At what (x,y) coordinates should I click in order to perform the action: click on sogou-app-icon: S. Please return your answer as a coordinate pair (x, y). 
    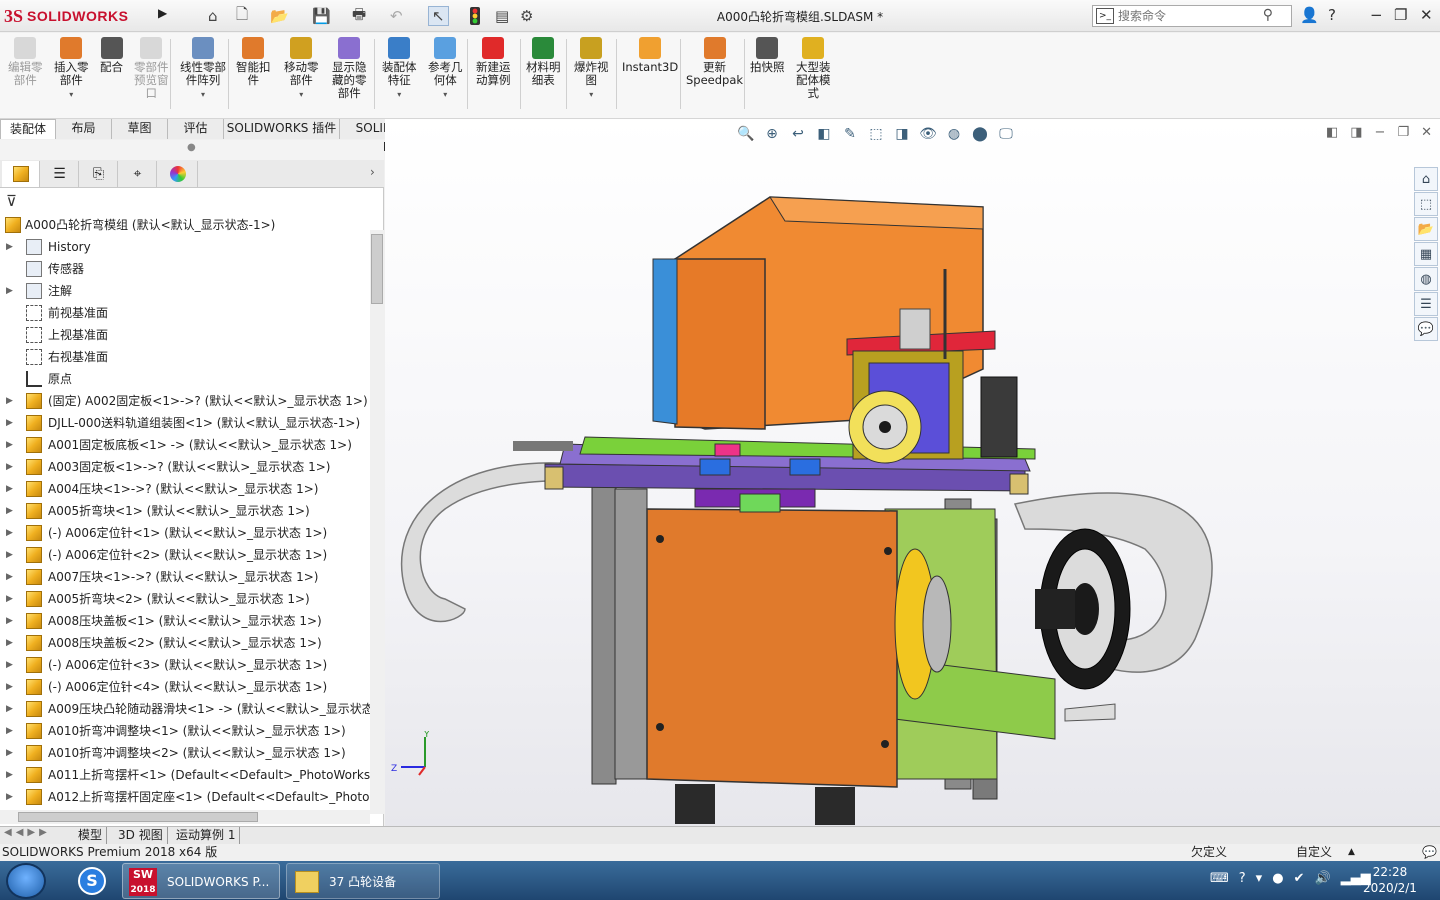
    Looking at the image, I should click on (92, 881).